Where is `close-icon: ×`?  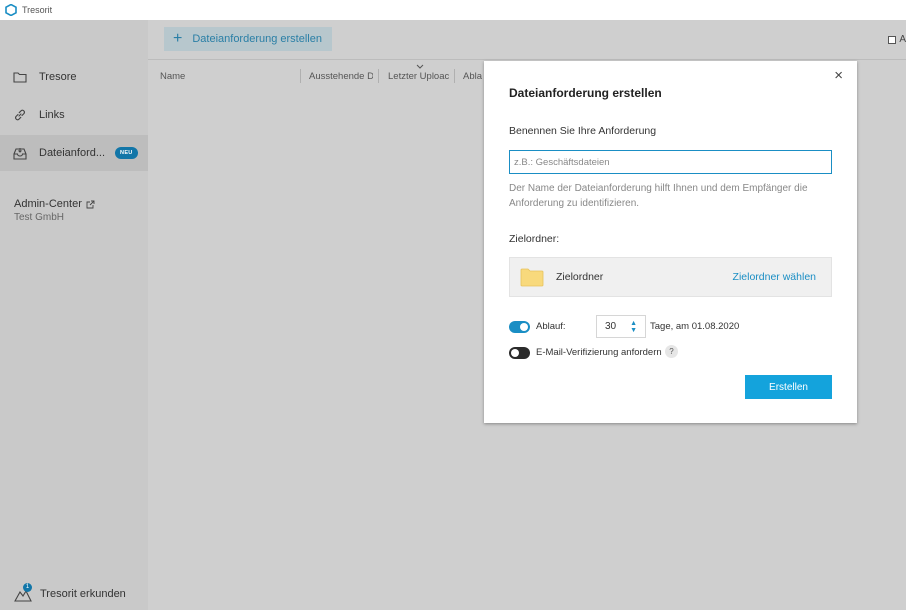 close-icon: × is located at coordinates (838, 75).